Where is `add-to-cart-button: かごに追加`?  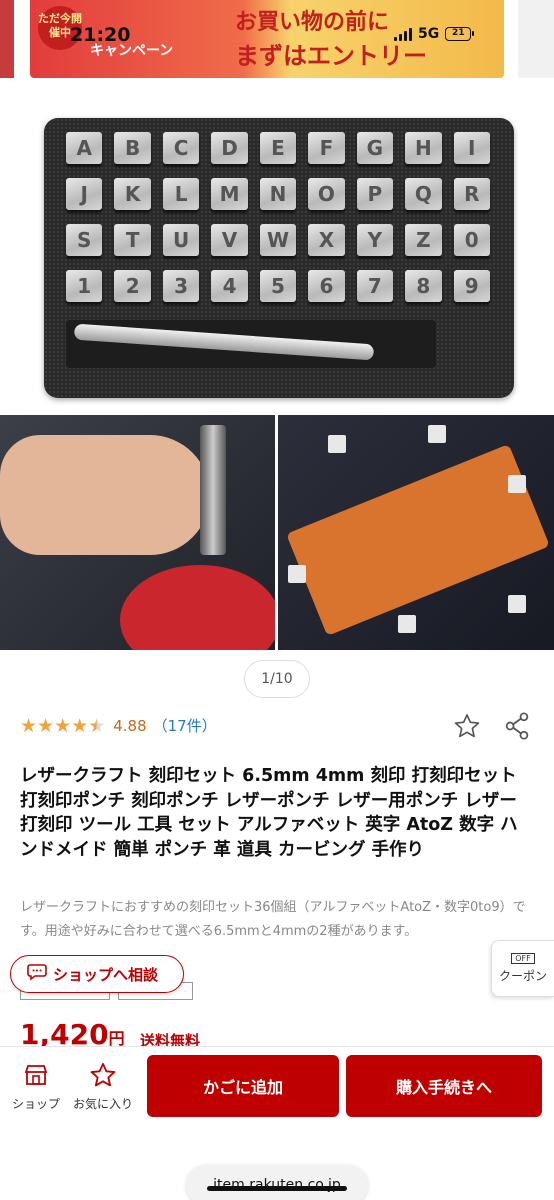
add-to-cart-button: かごに追加 is located at coordinates (243, 1086).